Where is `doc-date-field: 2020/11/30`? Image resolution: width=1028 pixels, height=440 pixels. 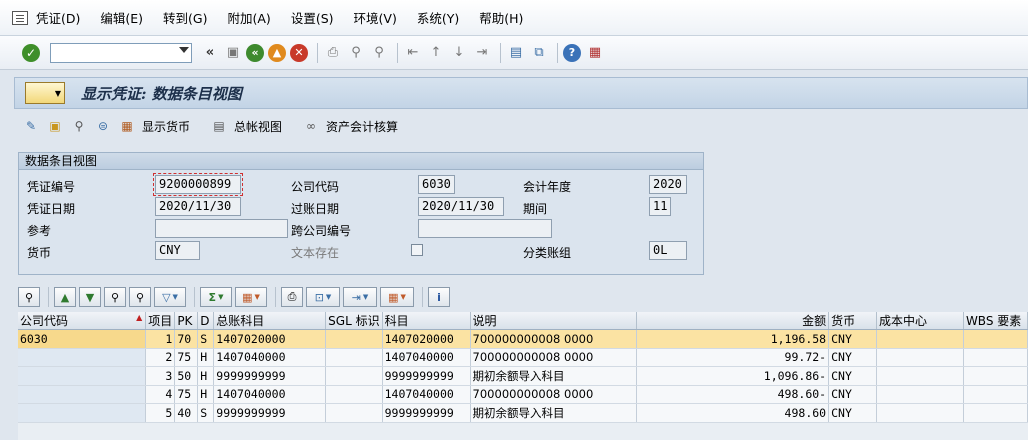
doc-date-field: 2020/11/30 is located at coordinates (198, 206).